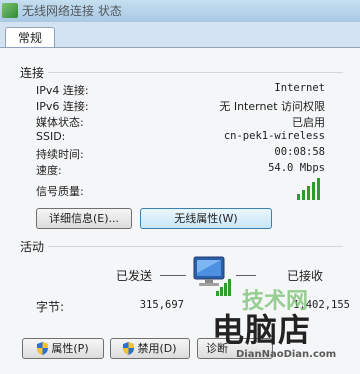  I want to click on ipv4-value: Internet, so click(299, 88).